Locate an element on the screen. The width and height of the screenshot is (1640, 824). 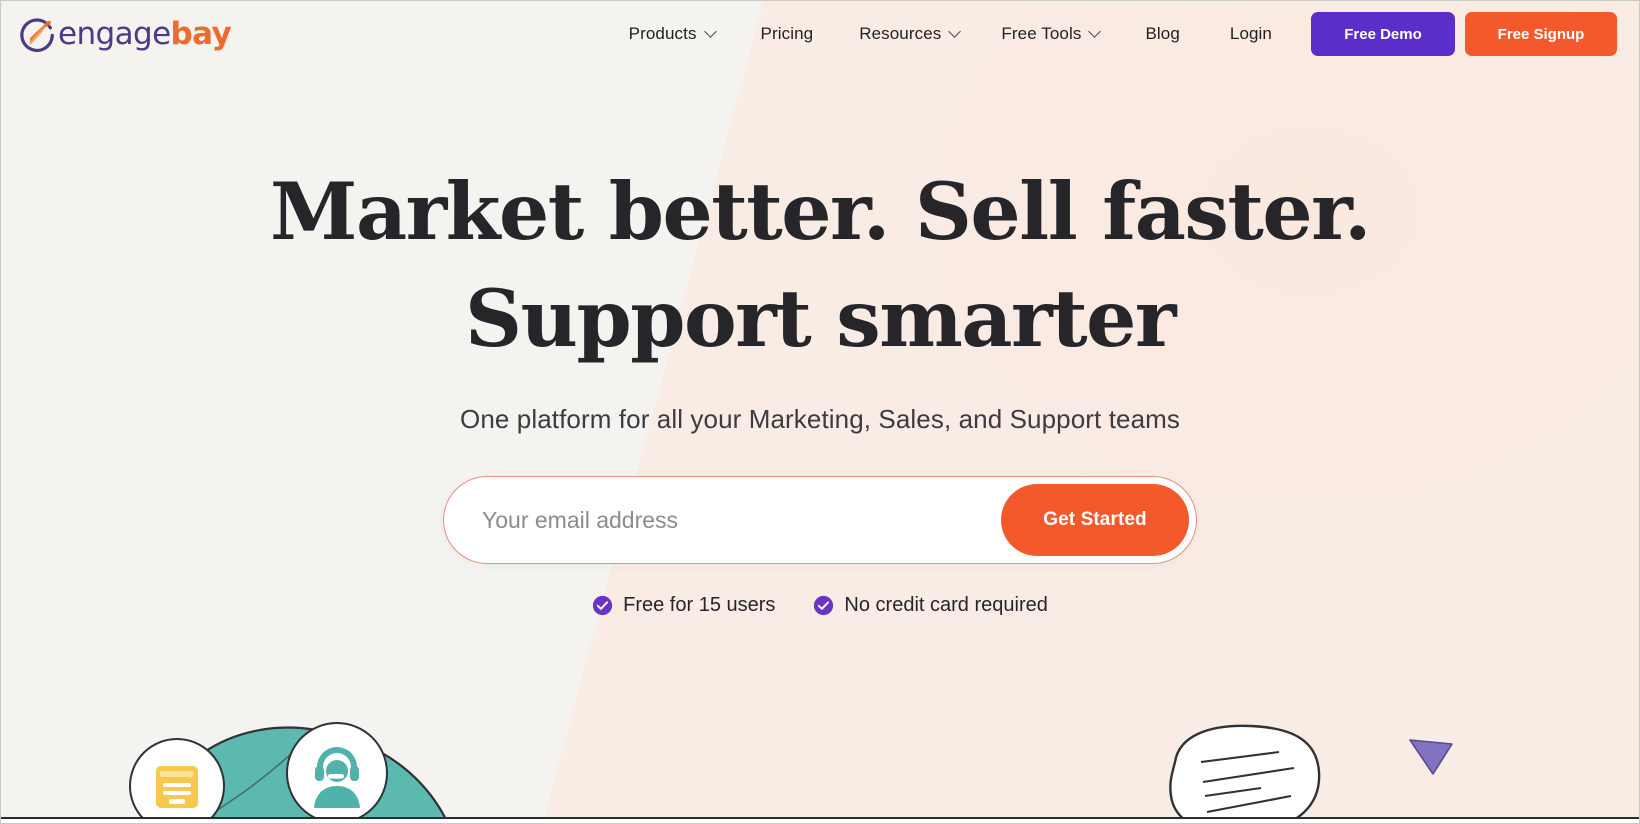
headline-line-1: Market better. Sell faster. is located at coordinates (821, 211).